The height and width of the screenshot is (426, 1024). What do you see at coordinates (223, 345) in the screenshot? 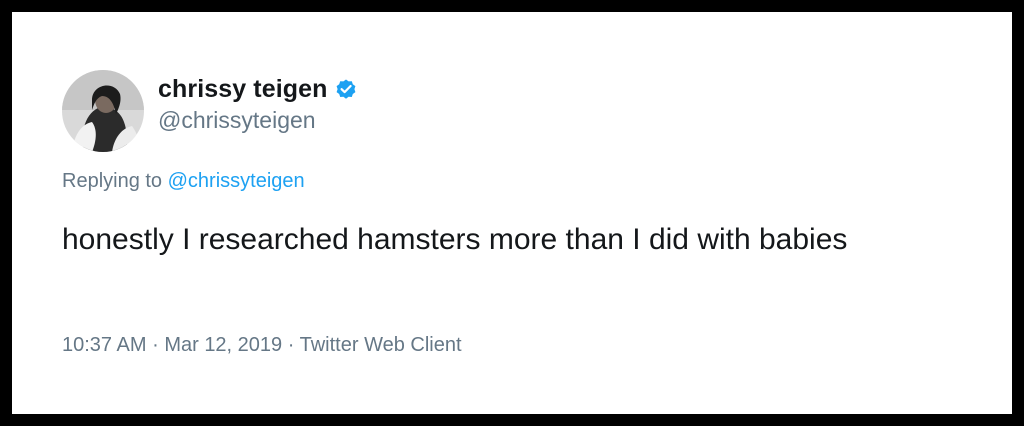
I see `tweet-date-link: Mar 12, 2019` at bounding box center [223, 345].